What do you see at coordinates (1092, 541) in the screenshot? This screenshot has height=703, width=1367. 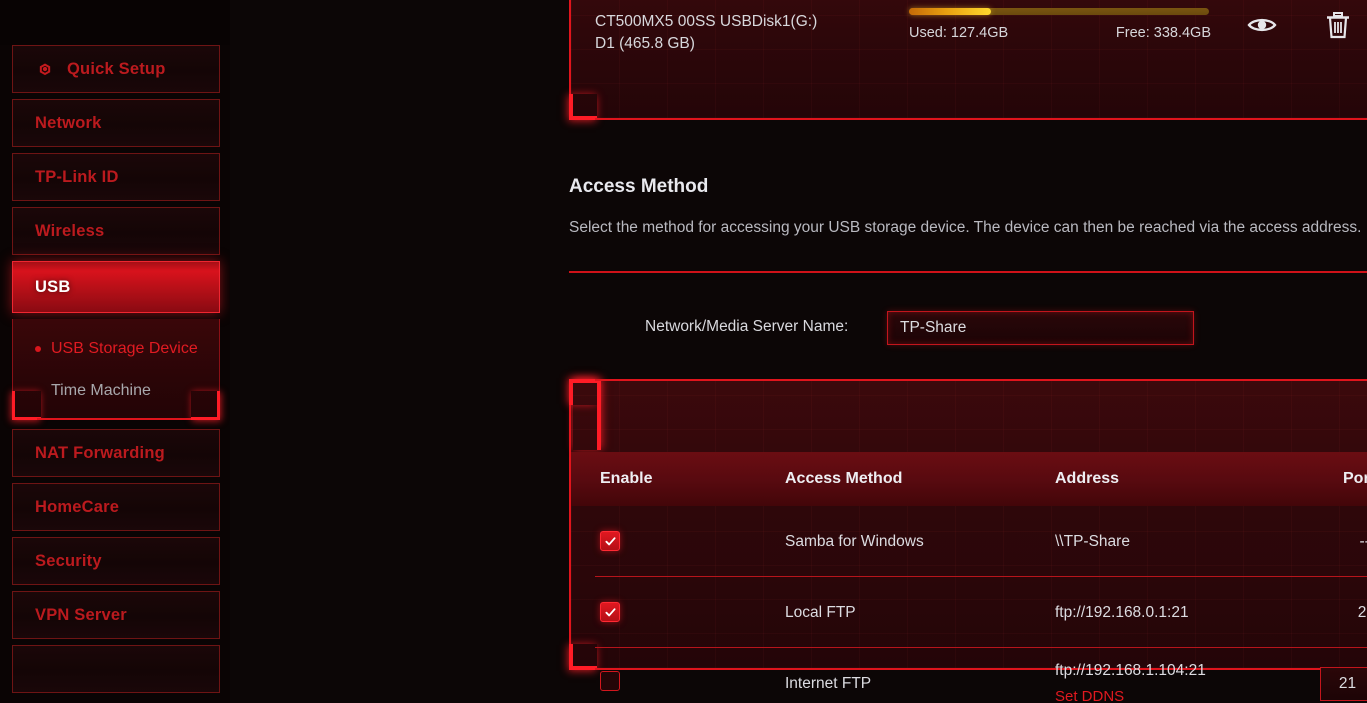 I see `address-value: \\TP-Share` at bounding box center [1092, 541].